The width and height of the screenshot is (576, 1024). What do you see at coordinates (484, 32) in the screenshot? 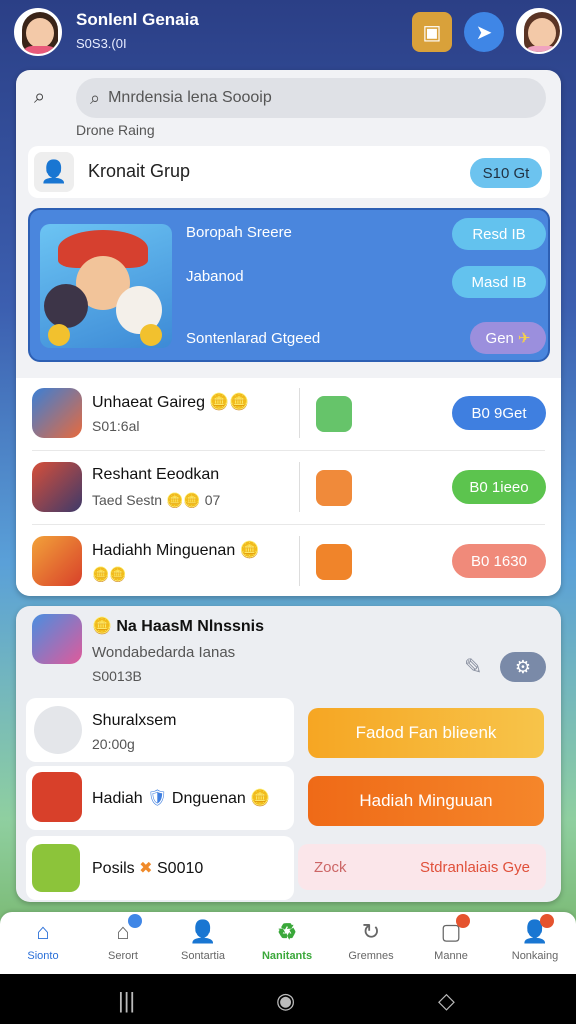
I see `send-icon: ➤` at bounding box center [484, 32].